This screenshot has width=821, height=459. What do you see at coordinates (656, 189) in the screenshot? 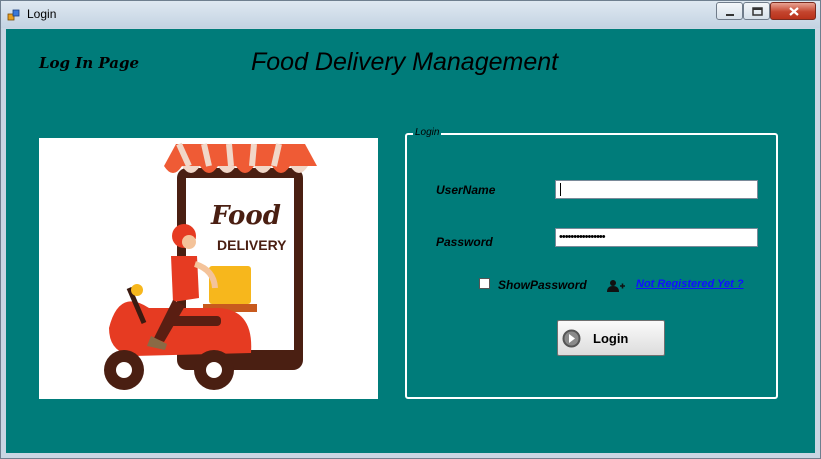
I see `username-input` at bounding box center [656, 189].